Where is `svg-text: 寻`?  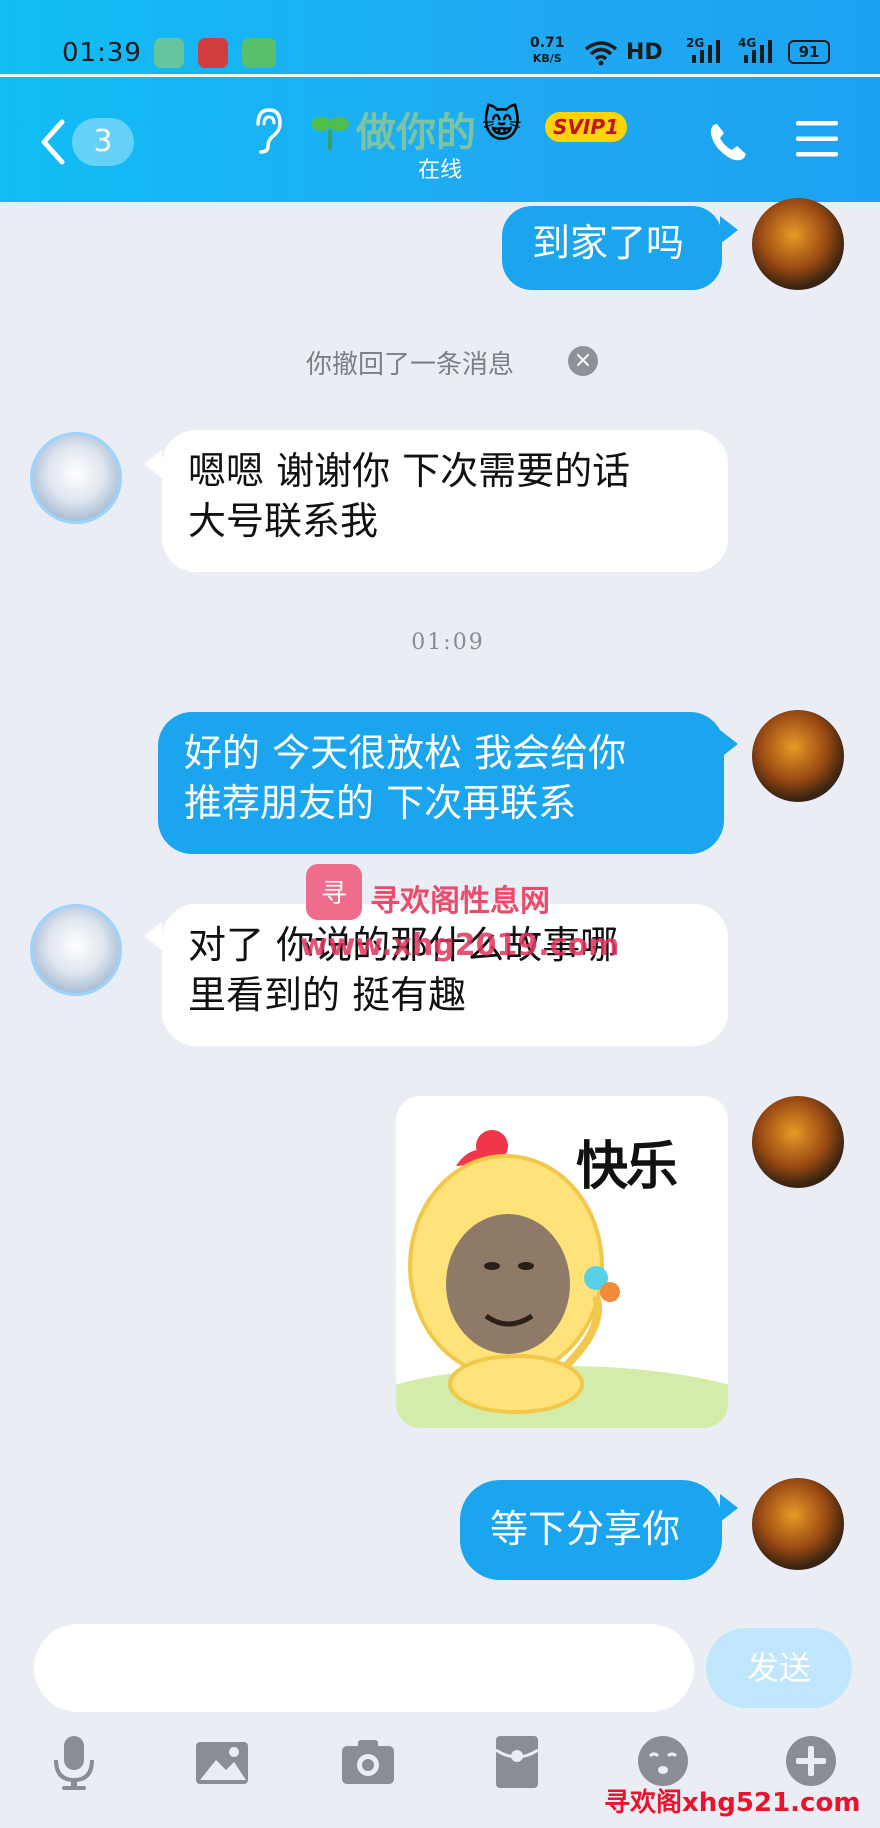 svg-text: 寻 is located at coordinates (334, 894).